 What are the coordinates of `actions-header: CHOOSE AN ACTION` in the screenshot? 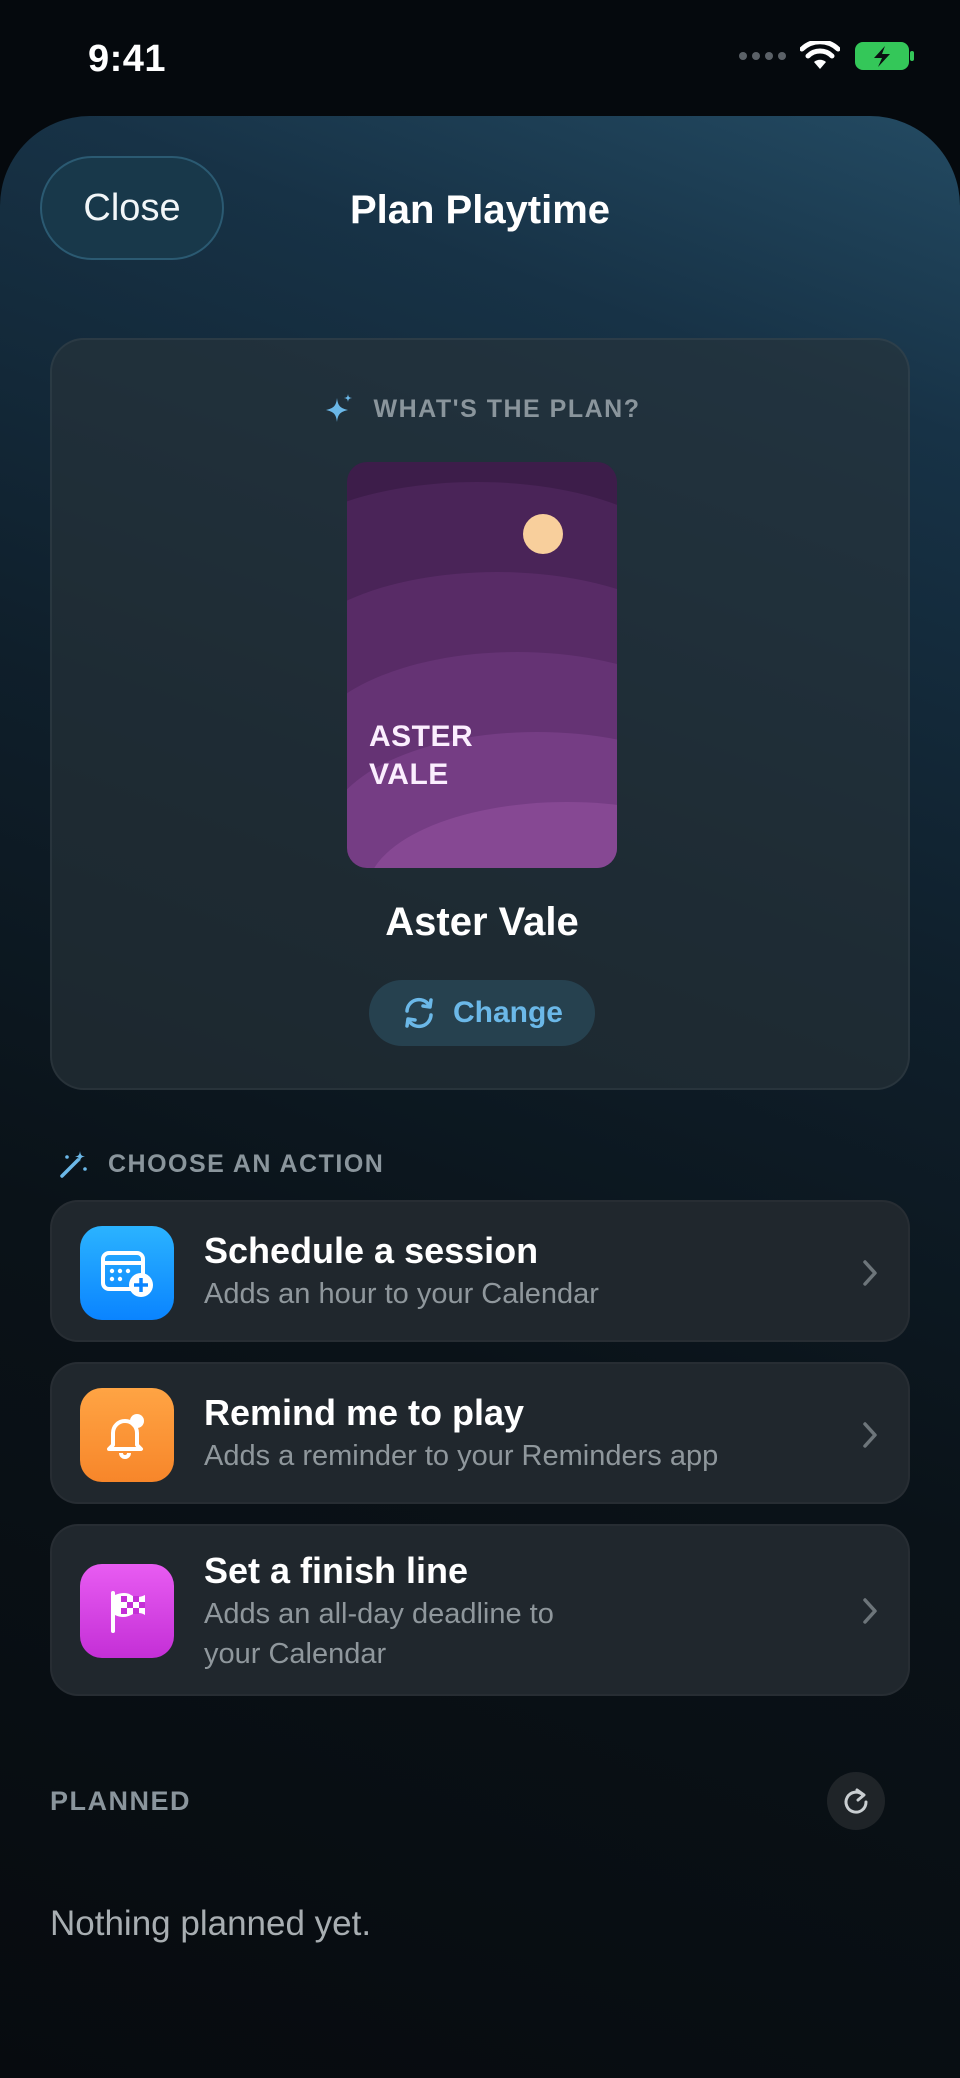 It's located at (221, 1164).